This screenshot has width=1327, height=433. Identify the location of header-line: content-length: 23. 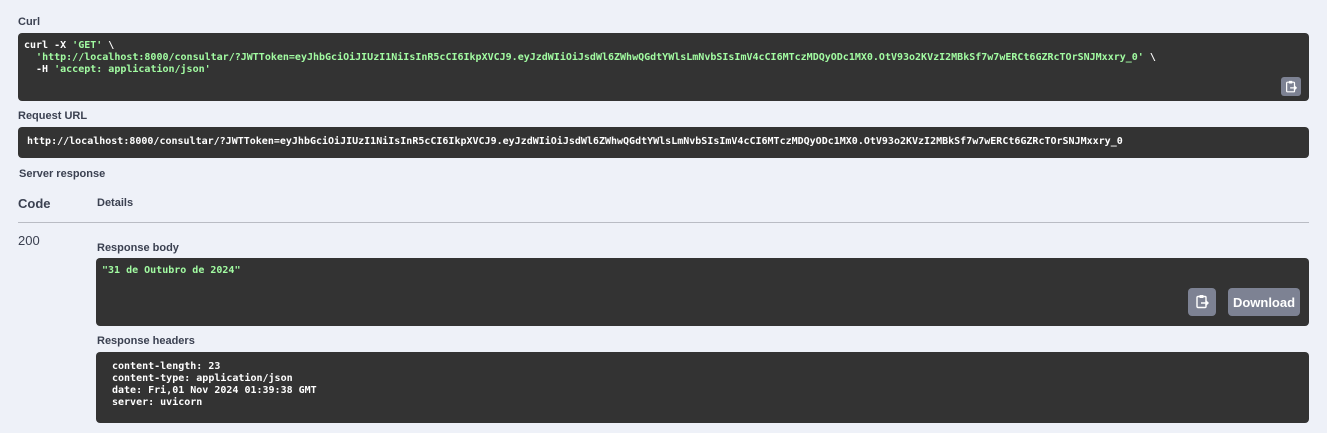
(166, 366).